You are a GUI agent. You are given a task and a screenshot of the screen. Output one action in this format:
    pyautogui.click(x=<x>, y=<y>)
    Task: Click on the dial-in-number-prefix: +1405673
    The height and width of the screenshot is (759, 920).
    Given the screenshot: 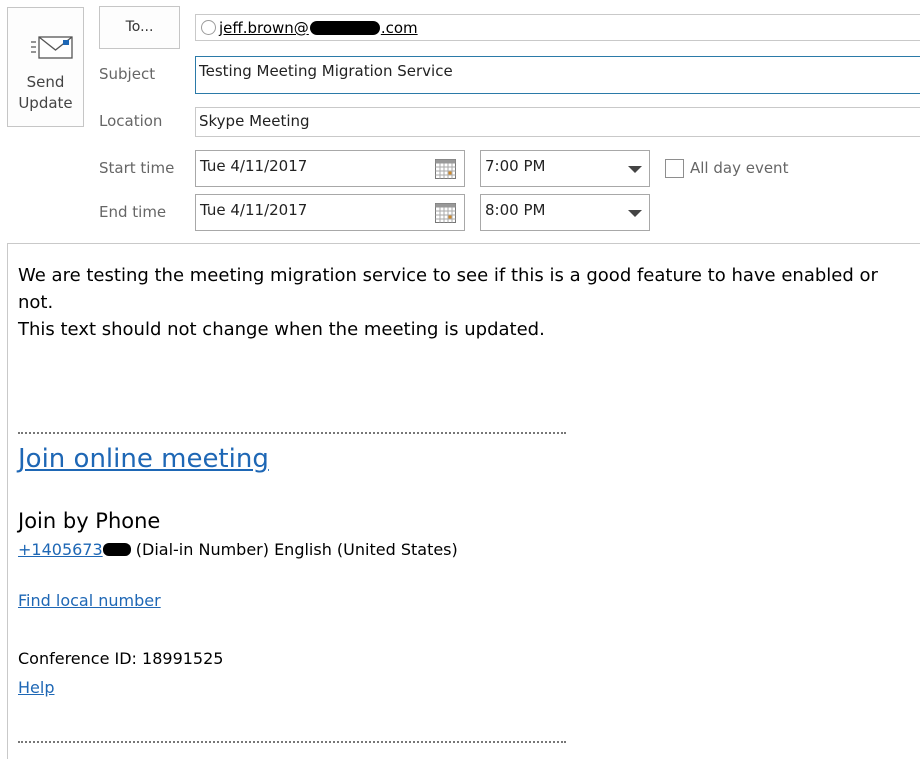 What is the action you would take?
    pyautogui.click(x=60, y=549)
    